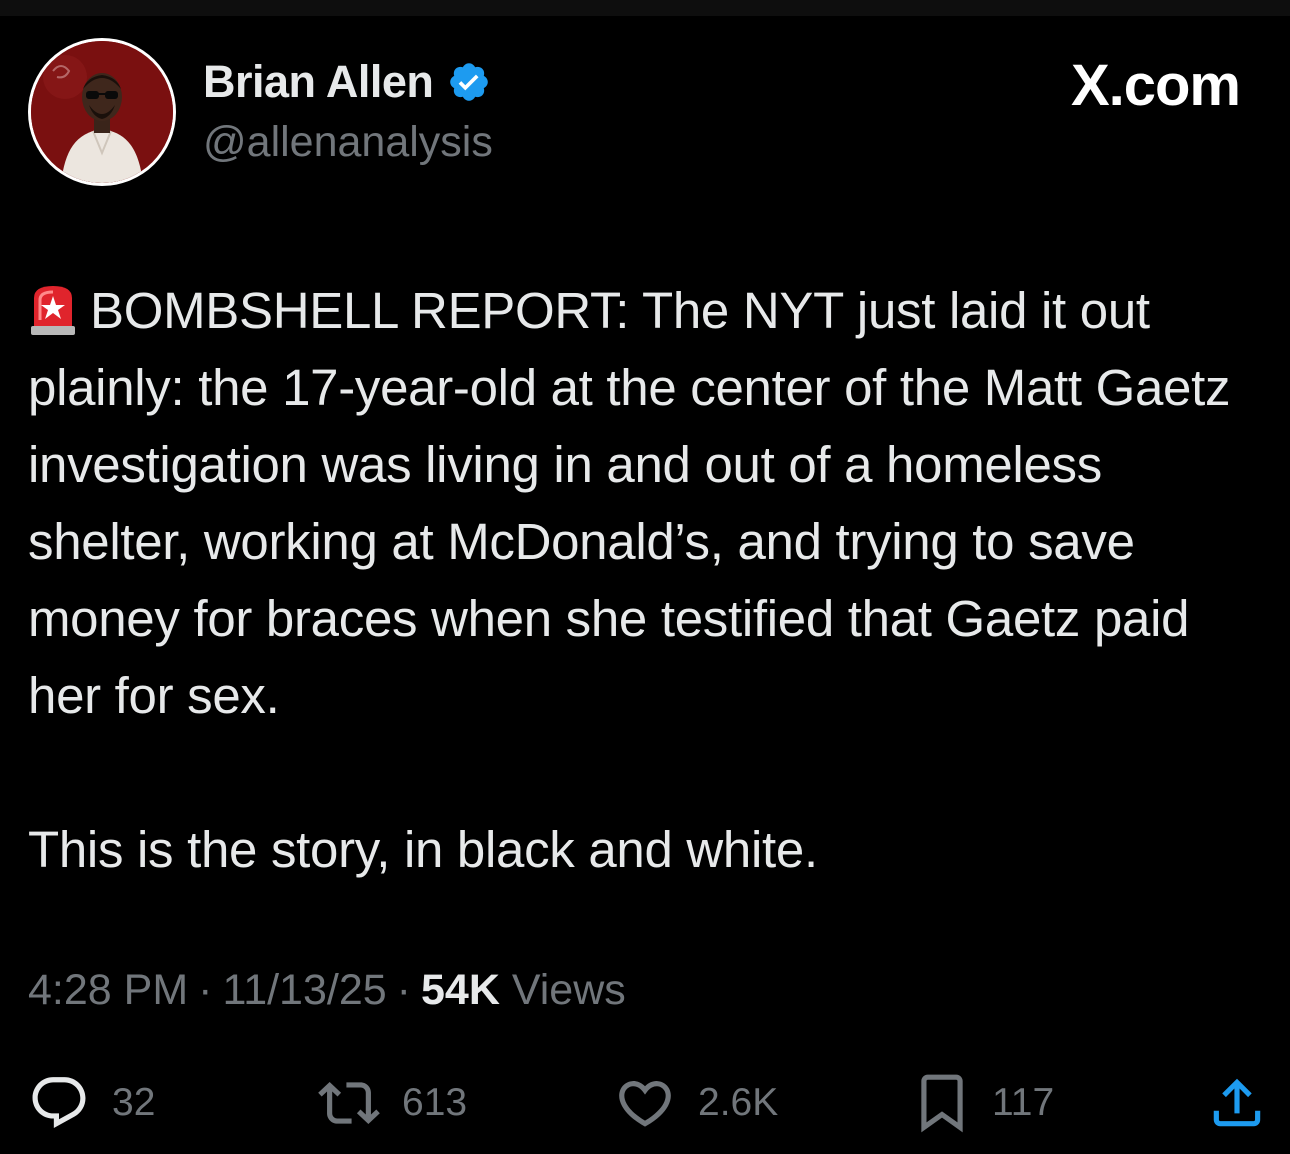  What do you see at coordinates (423, 849) in the screenshot?
I see `tweet-paragraph-2: This is the story, in black and white.` at bounding box center [423, 849].